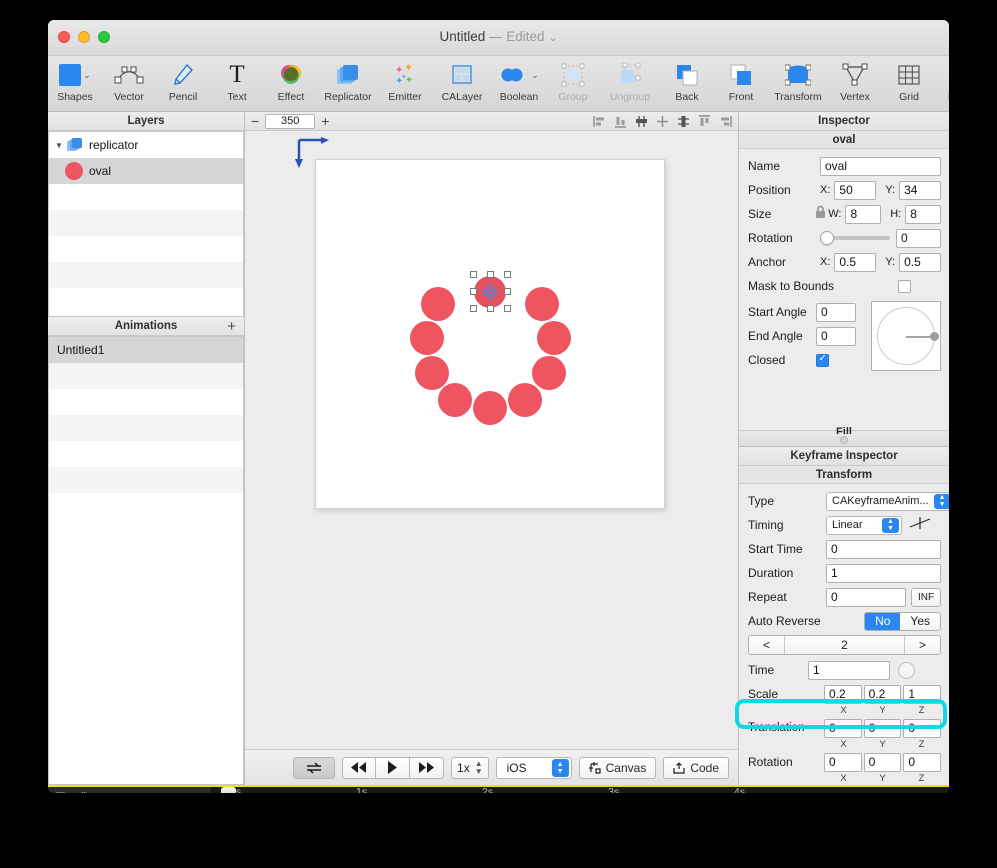  Describe the element at coordinates (922, 645) in the screenshot. I see `next-keyframe-button: >` at that location.